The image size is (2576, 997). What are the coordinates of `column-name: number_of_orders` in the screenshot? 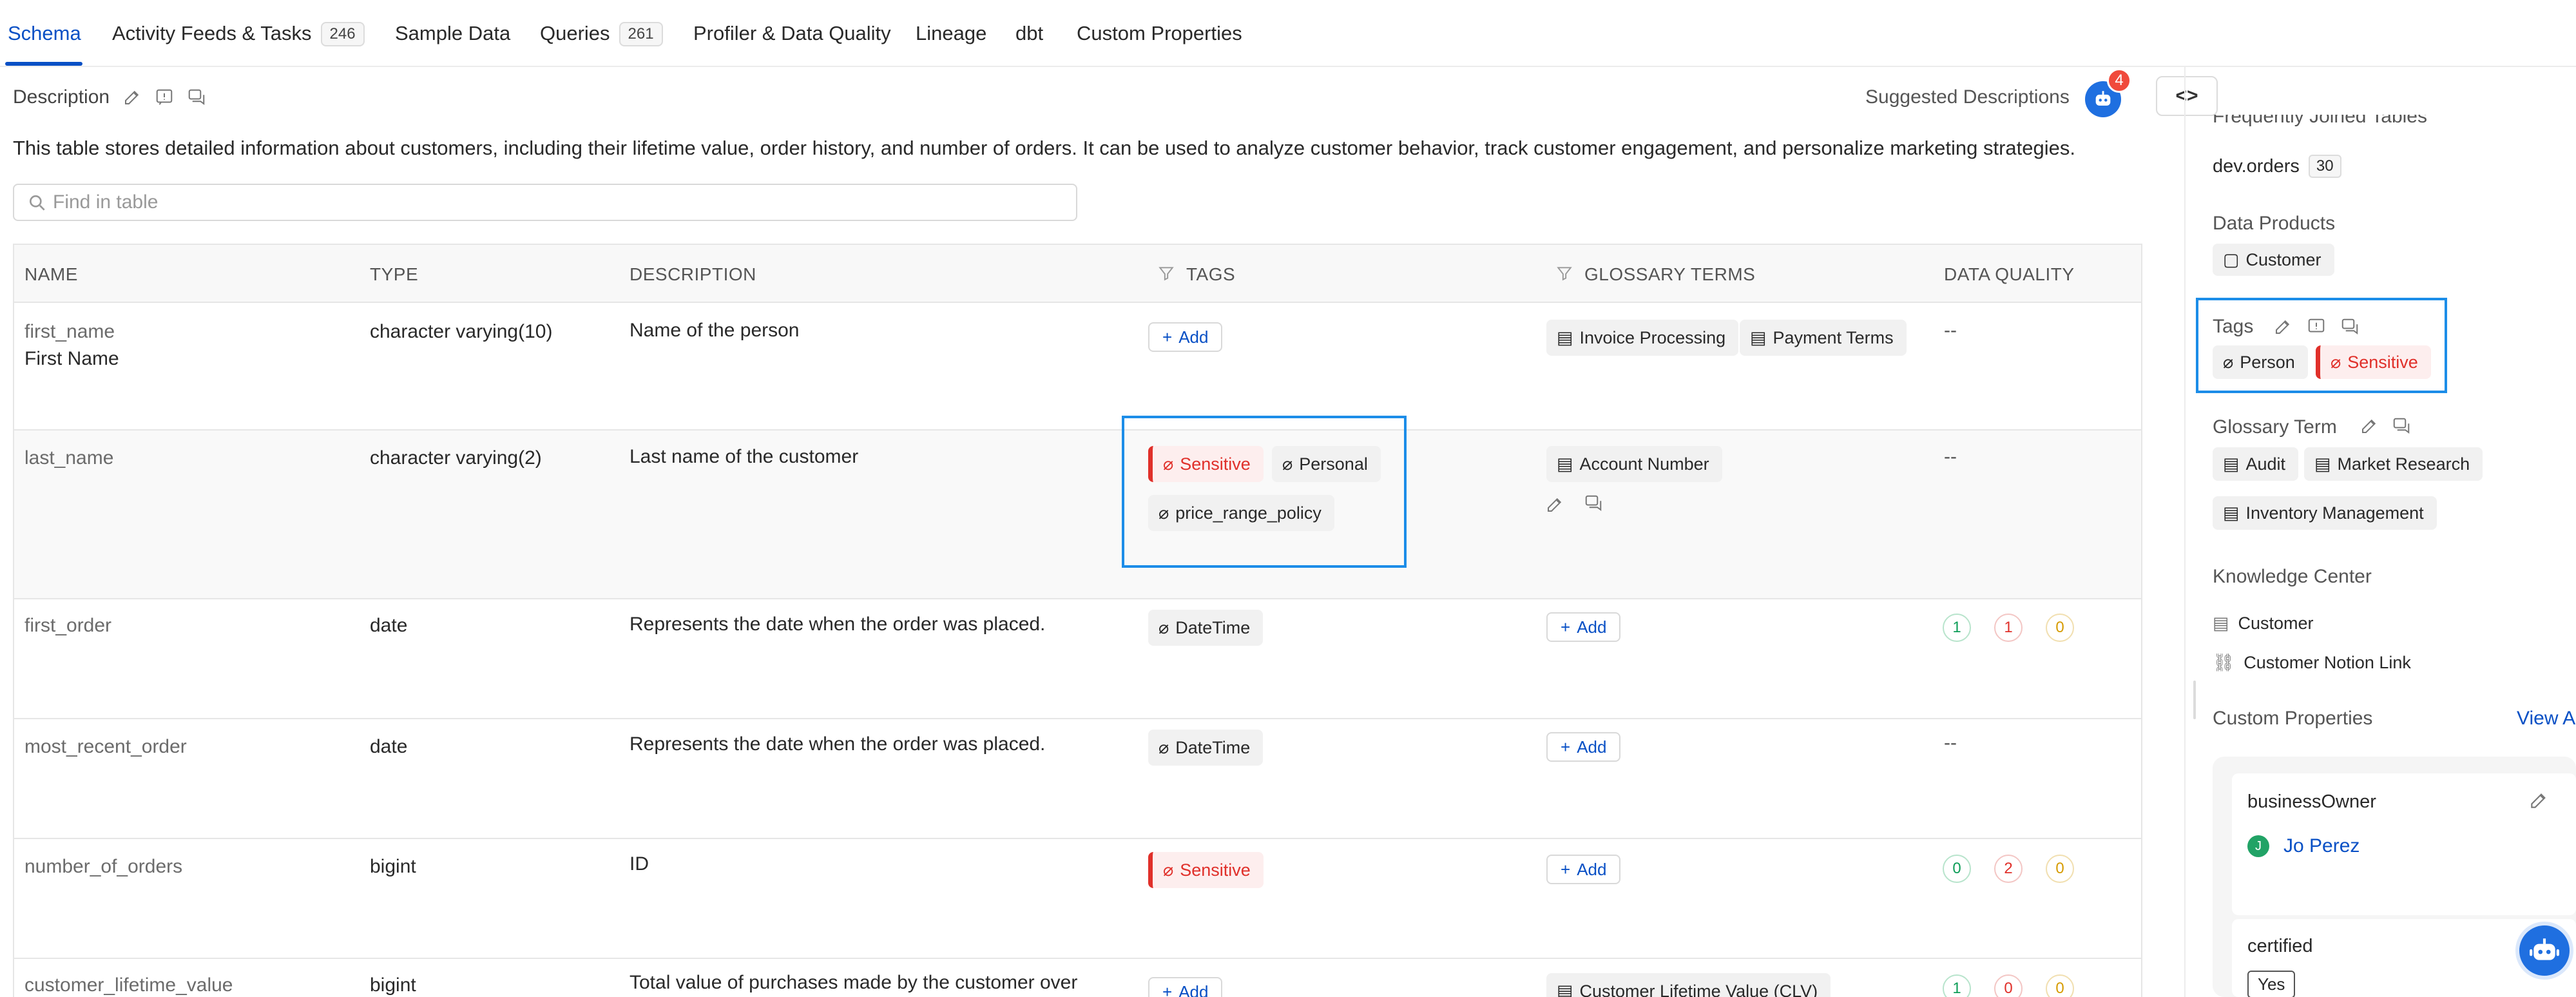 It's located at (104, 866).